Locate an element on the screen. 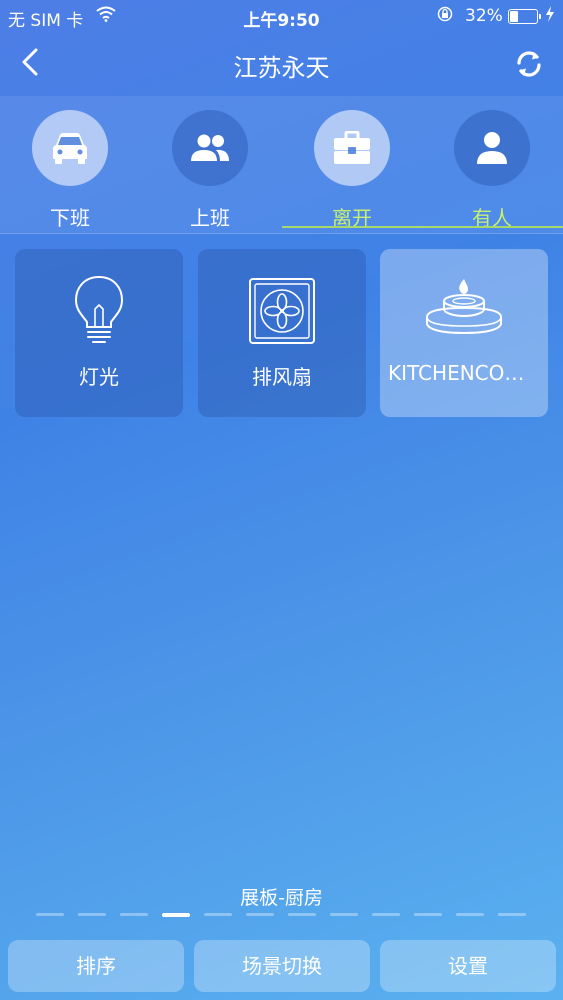  device-tile-exhaust-fan: 排风扇 is located at coordinates (282, 333).